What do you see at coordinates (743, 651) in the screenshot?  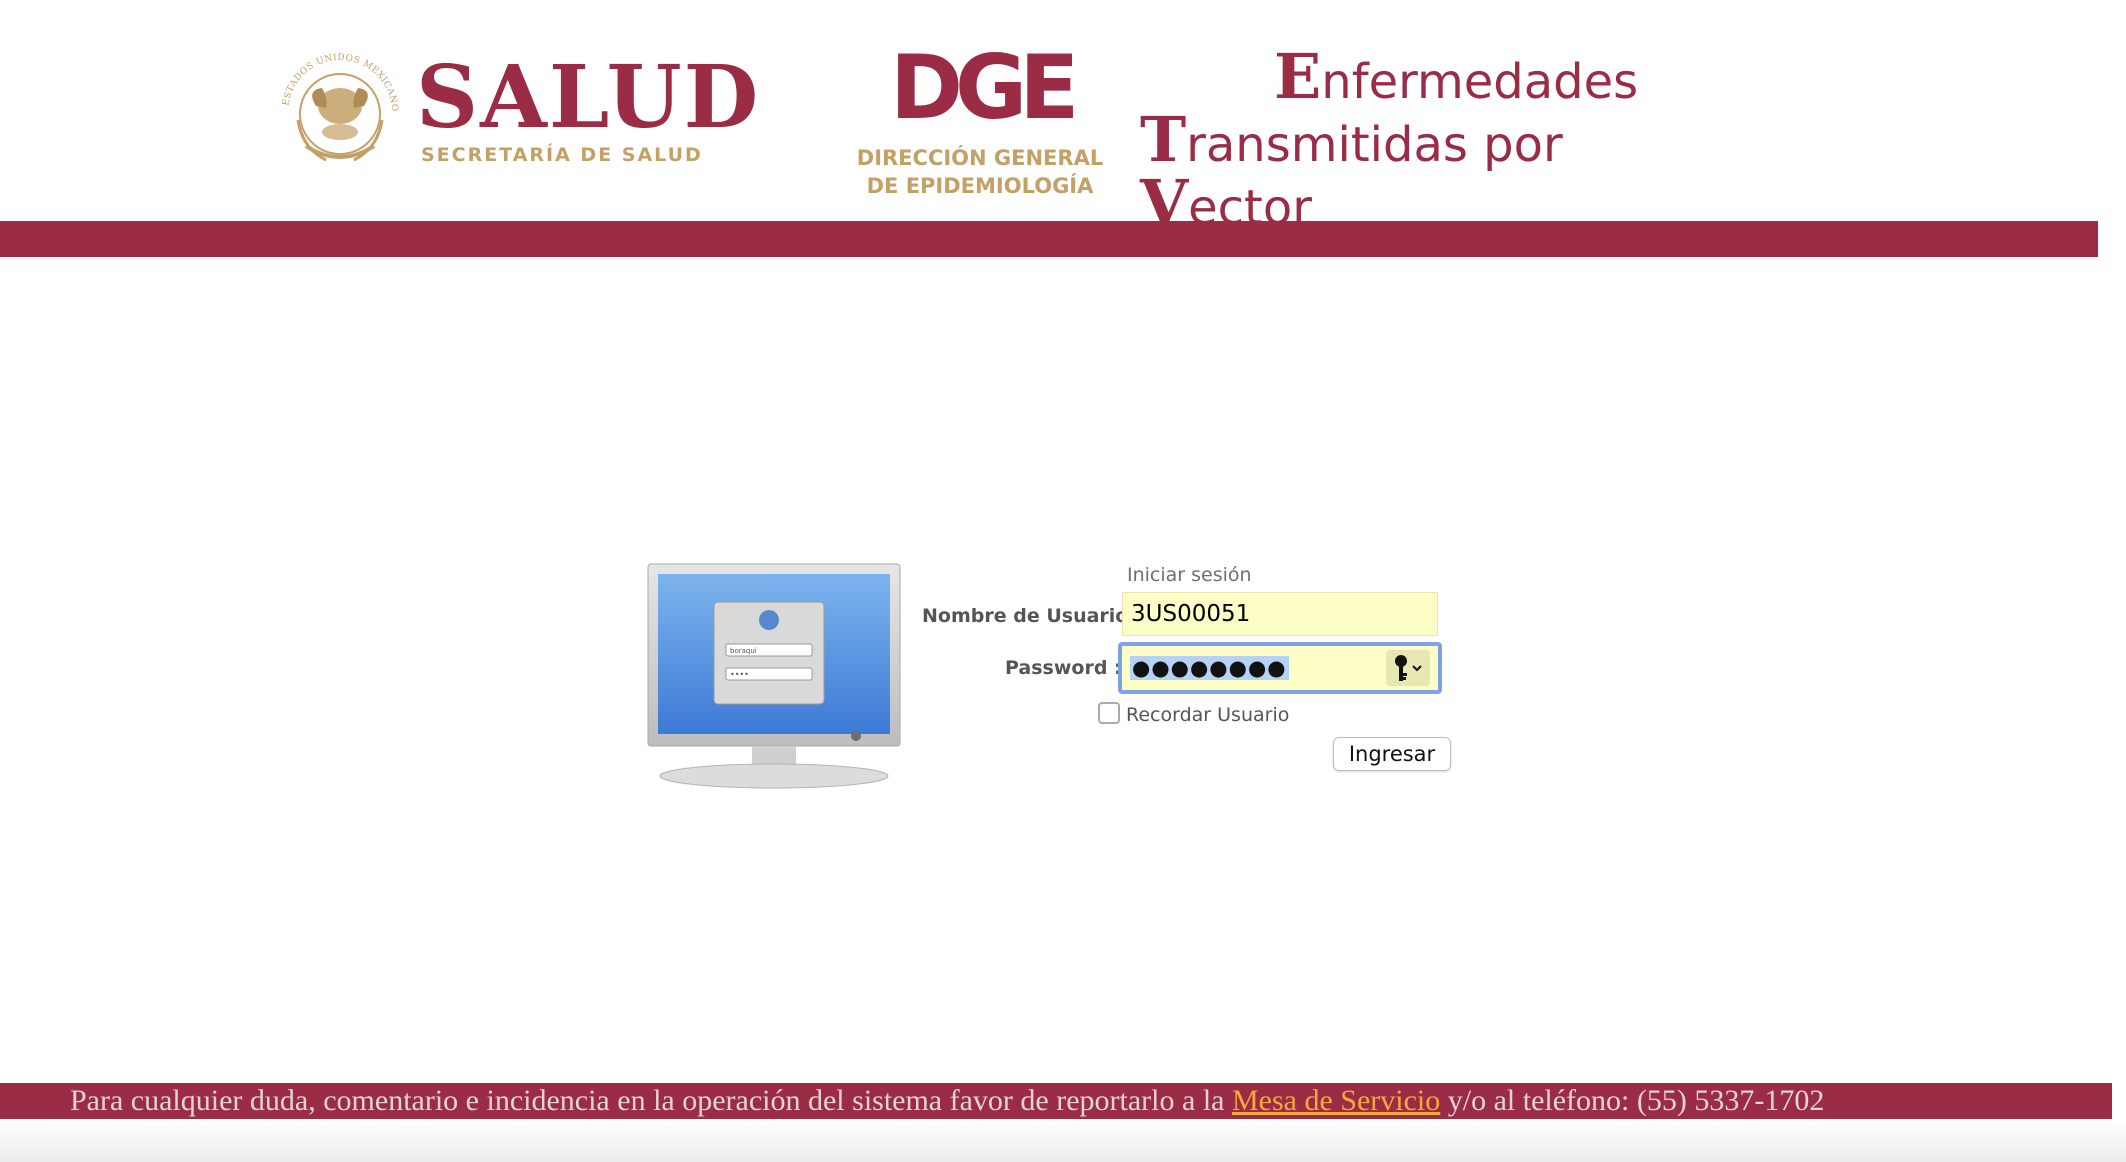 I see `svg-text: boraqui` at bounding box center [743, 651].